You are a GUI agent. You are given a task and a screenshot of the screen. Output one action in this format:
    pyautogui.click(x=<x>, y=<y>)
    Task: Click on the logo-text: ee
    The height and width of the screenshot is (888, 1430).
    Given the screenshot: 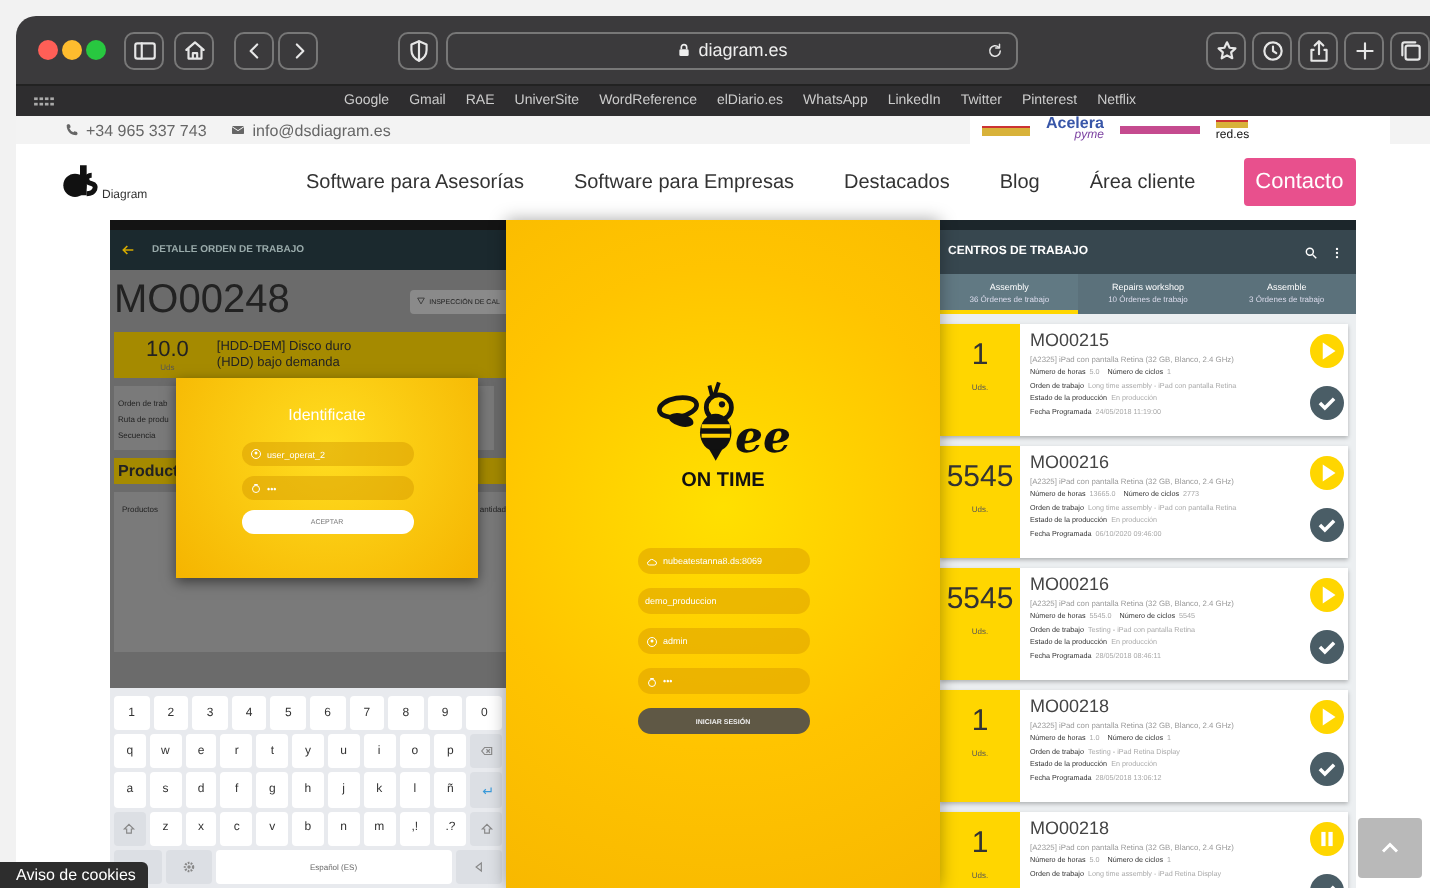 What is the action you would take?
    pyautogui.click(x=763, y=438)
    